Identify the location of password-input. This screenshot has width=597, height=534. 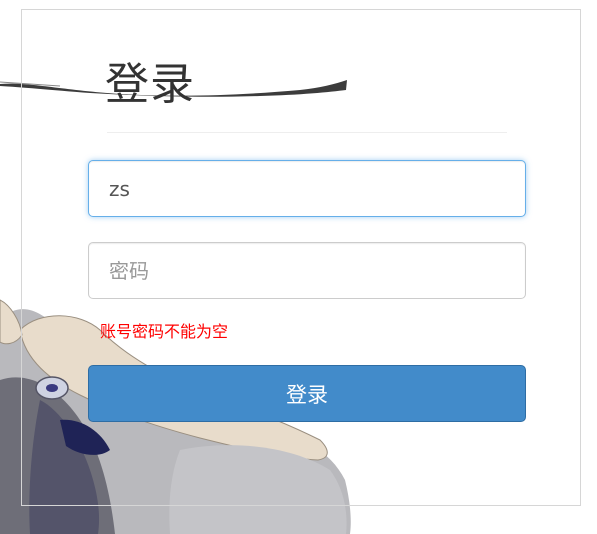
(307, 270).